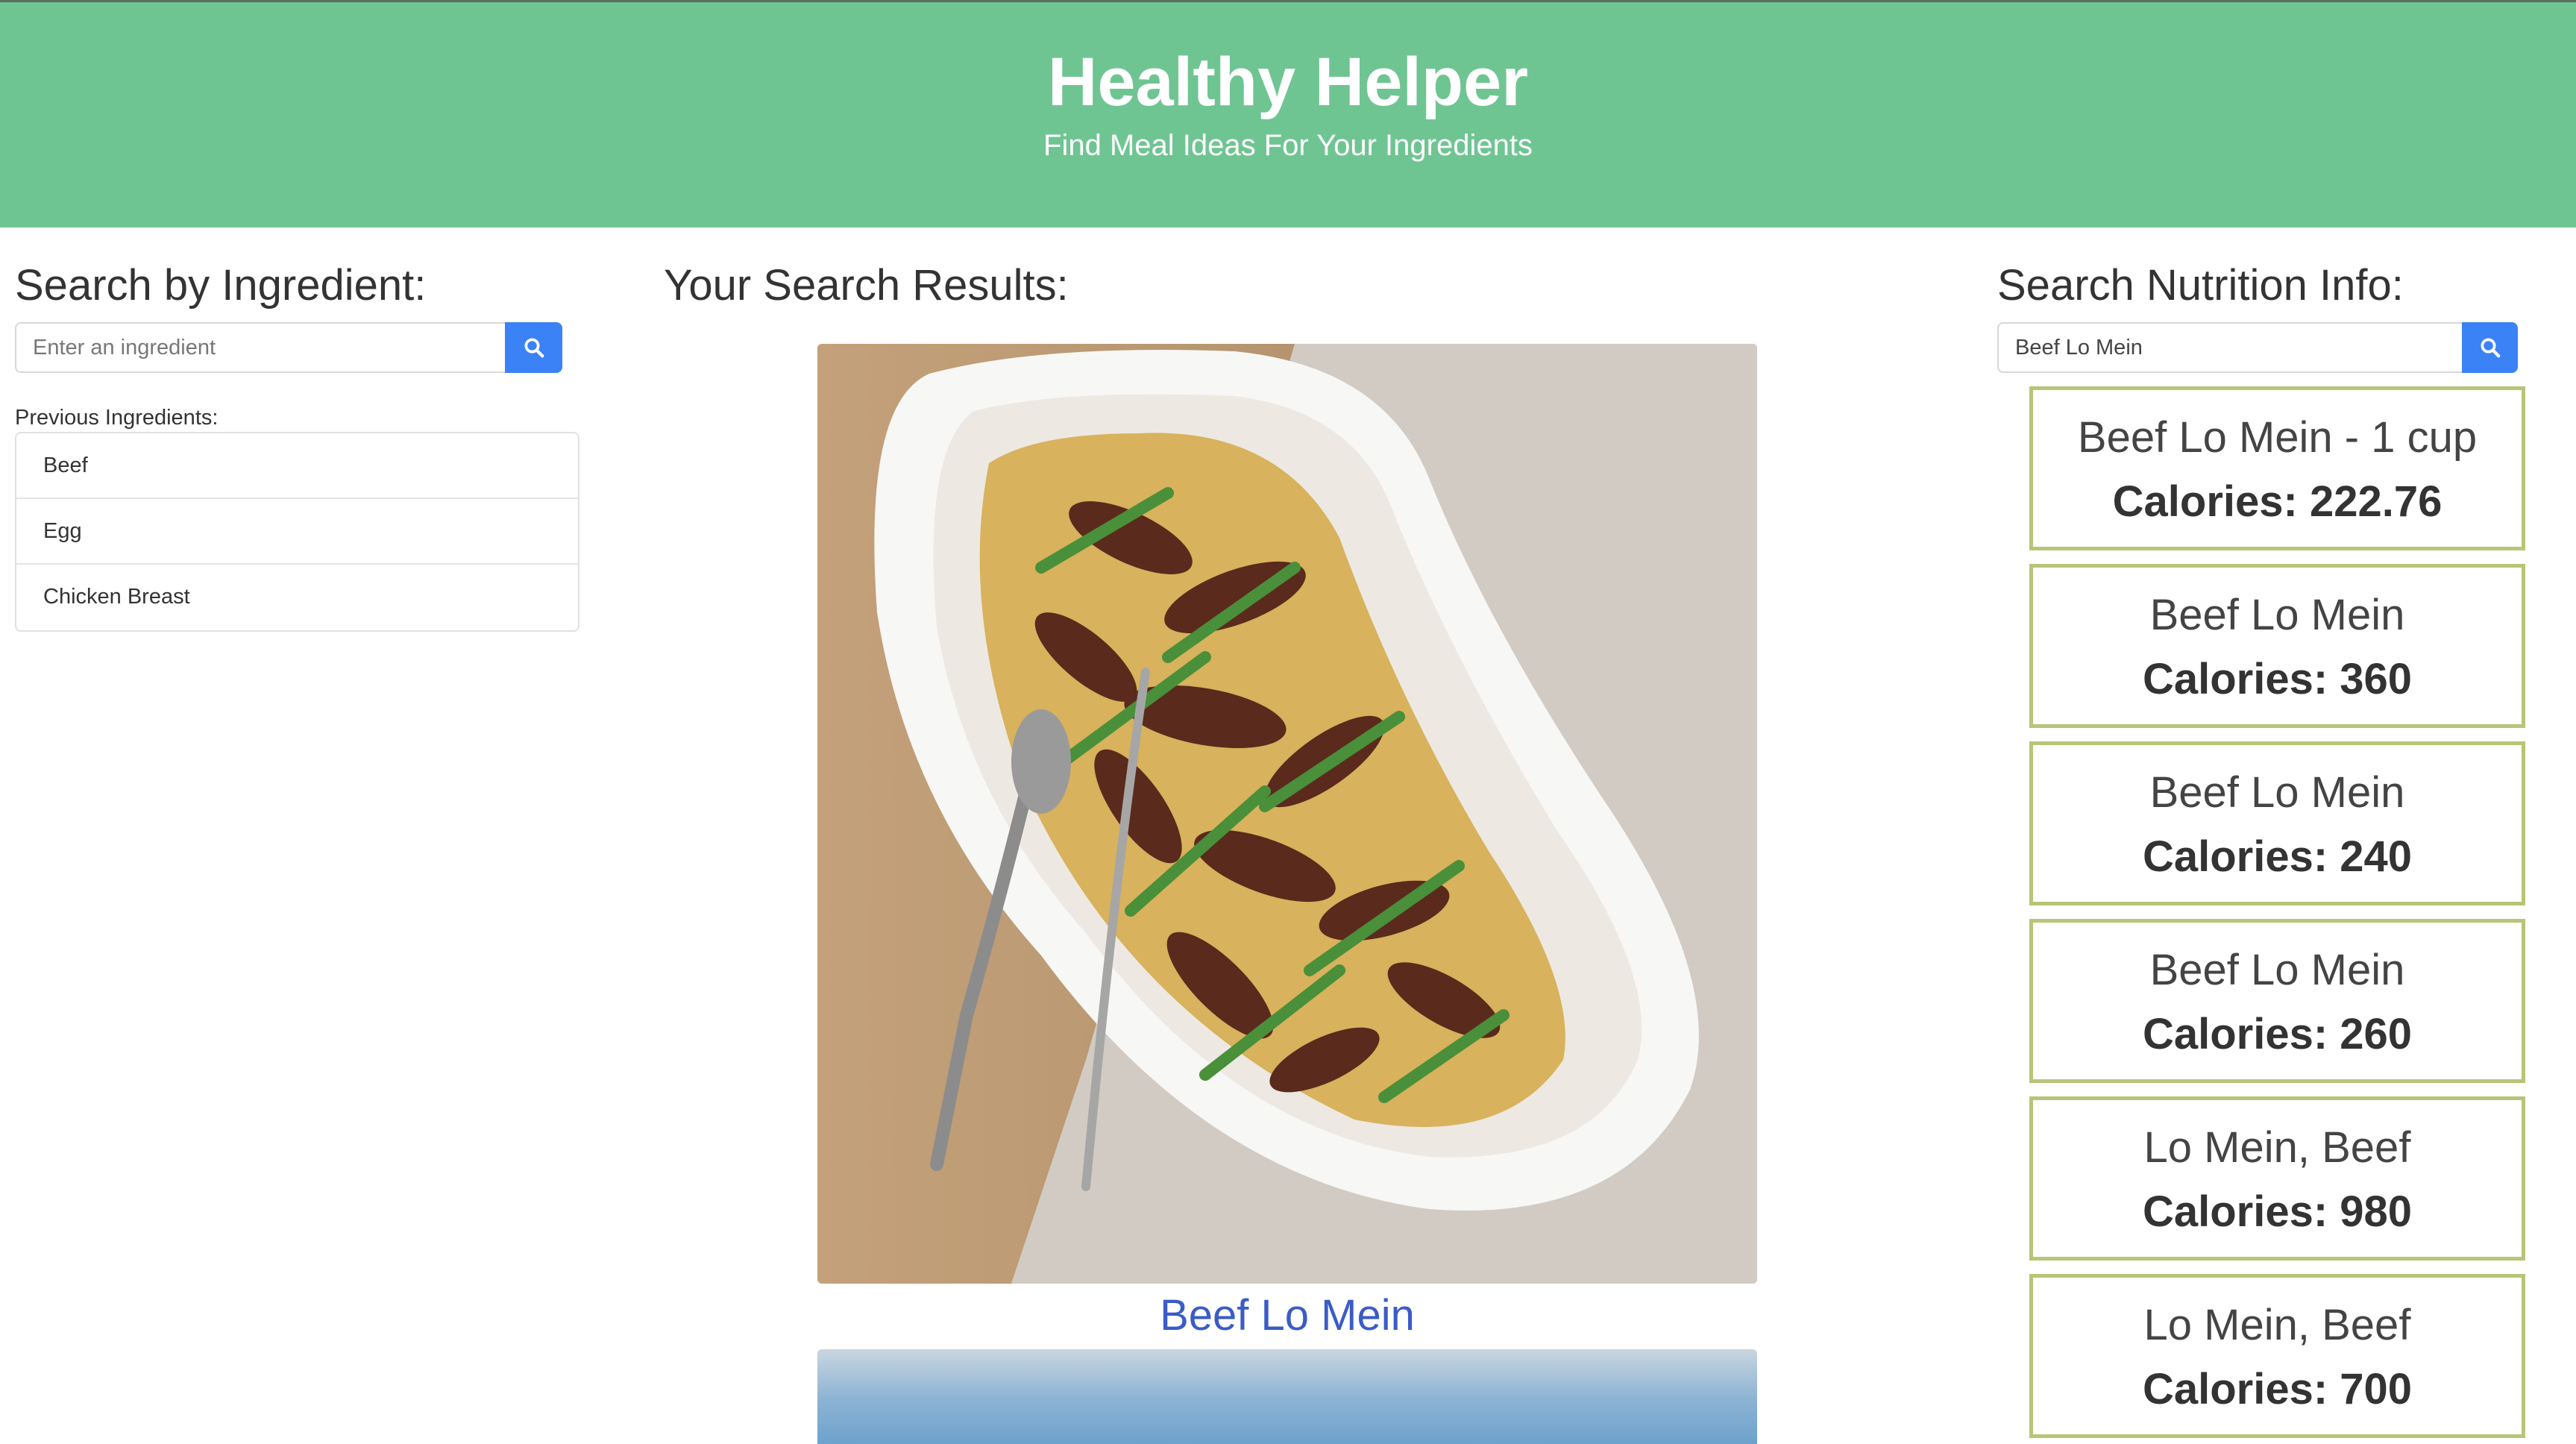 The height and width of the screenshot is (1444, 2576). I want to click on ingredient-search-button, so click(534, 348).